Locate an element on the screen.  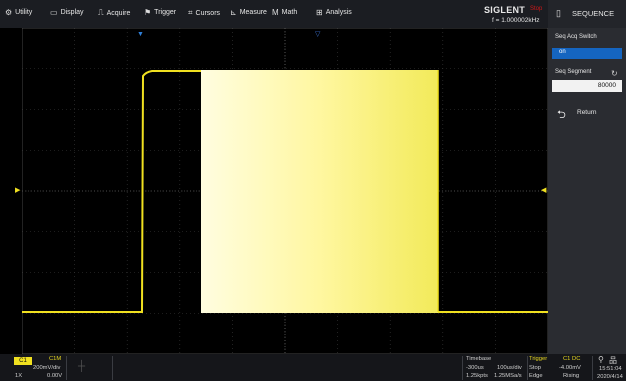
menu-acquire: ⎍ Acquire is located at coordinates (114, 13).